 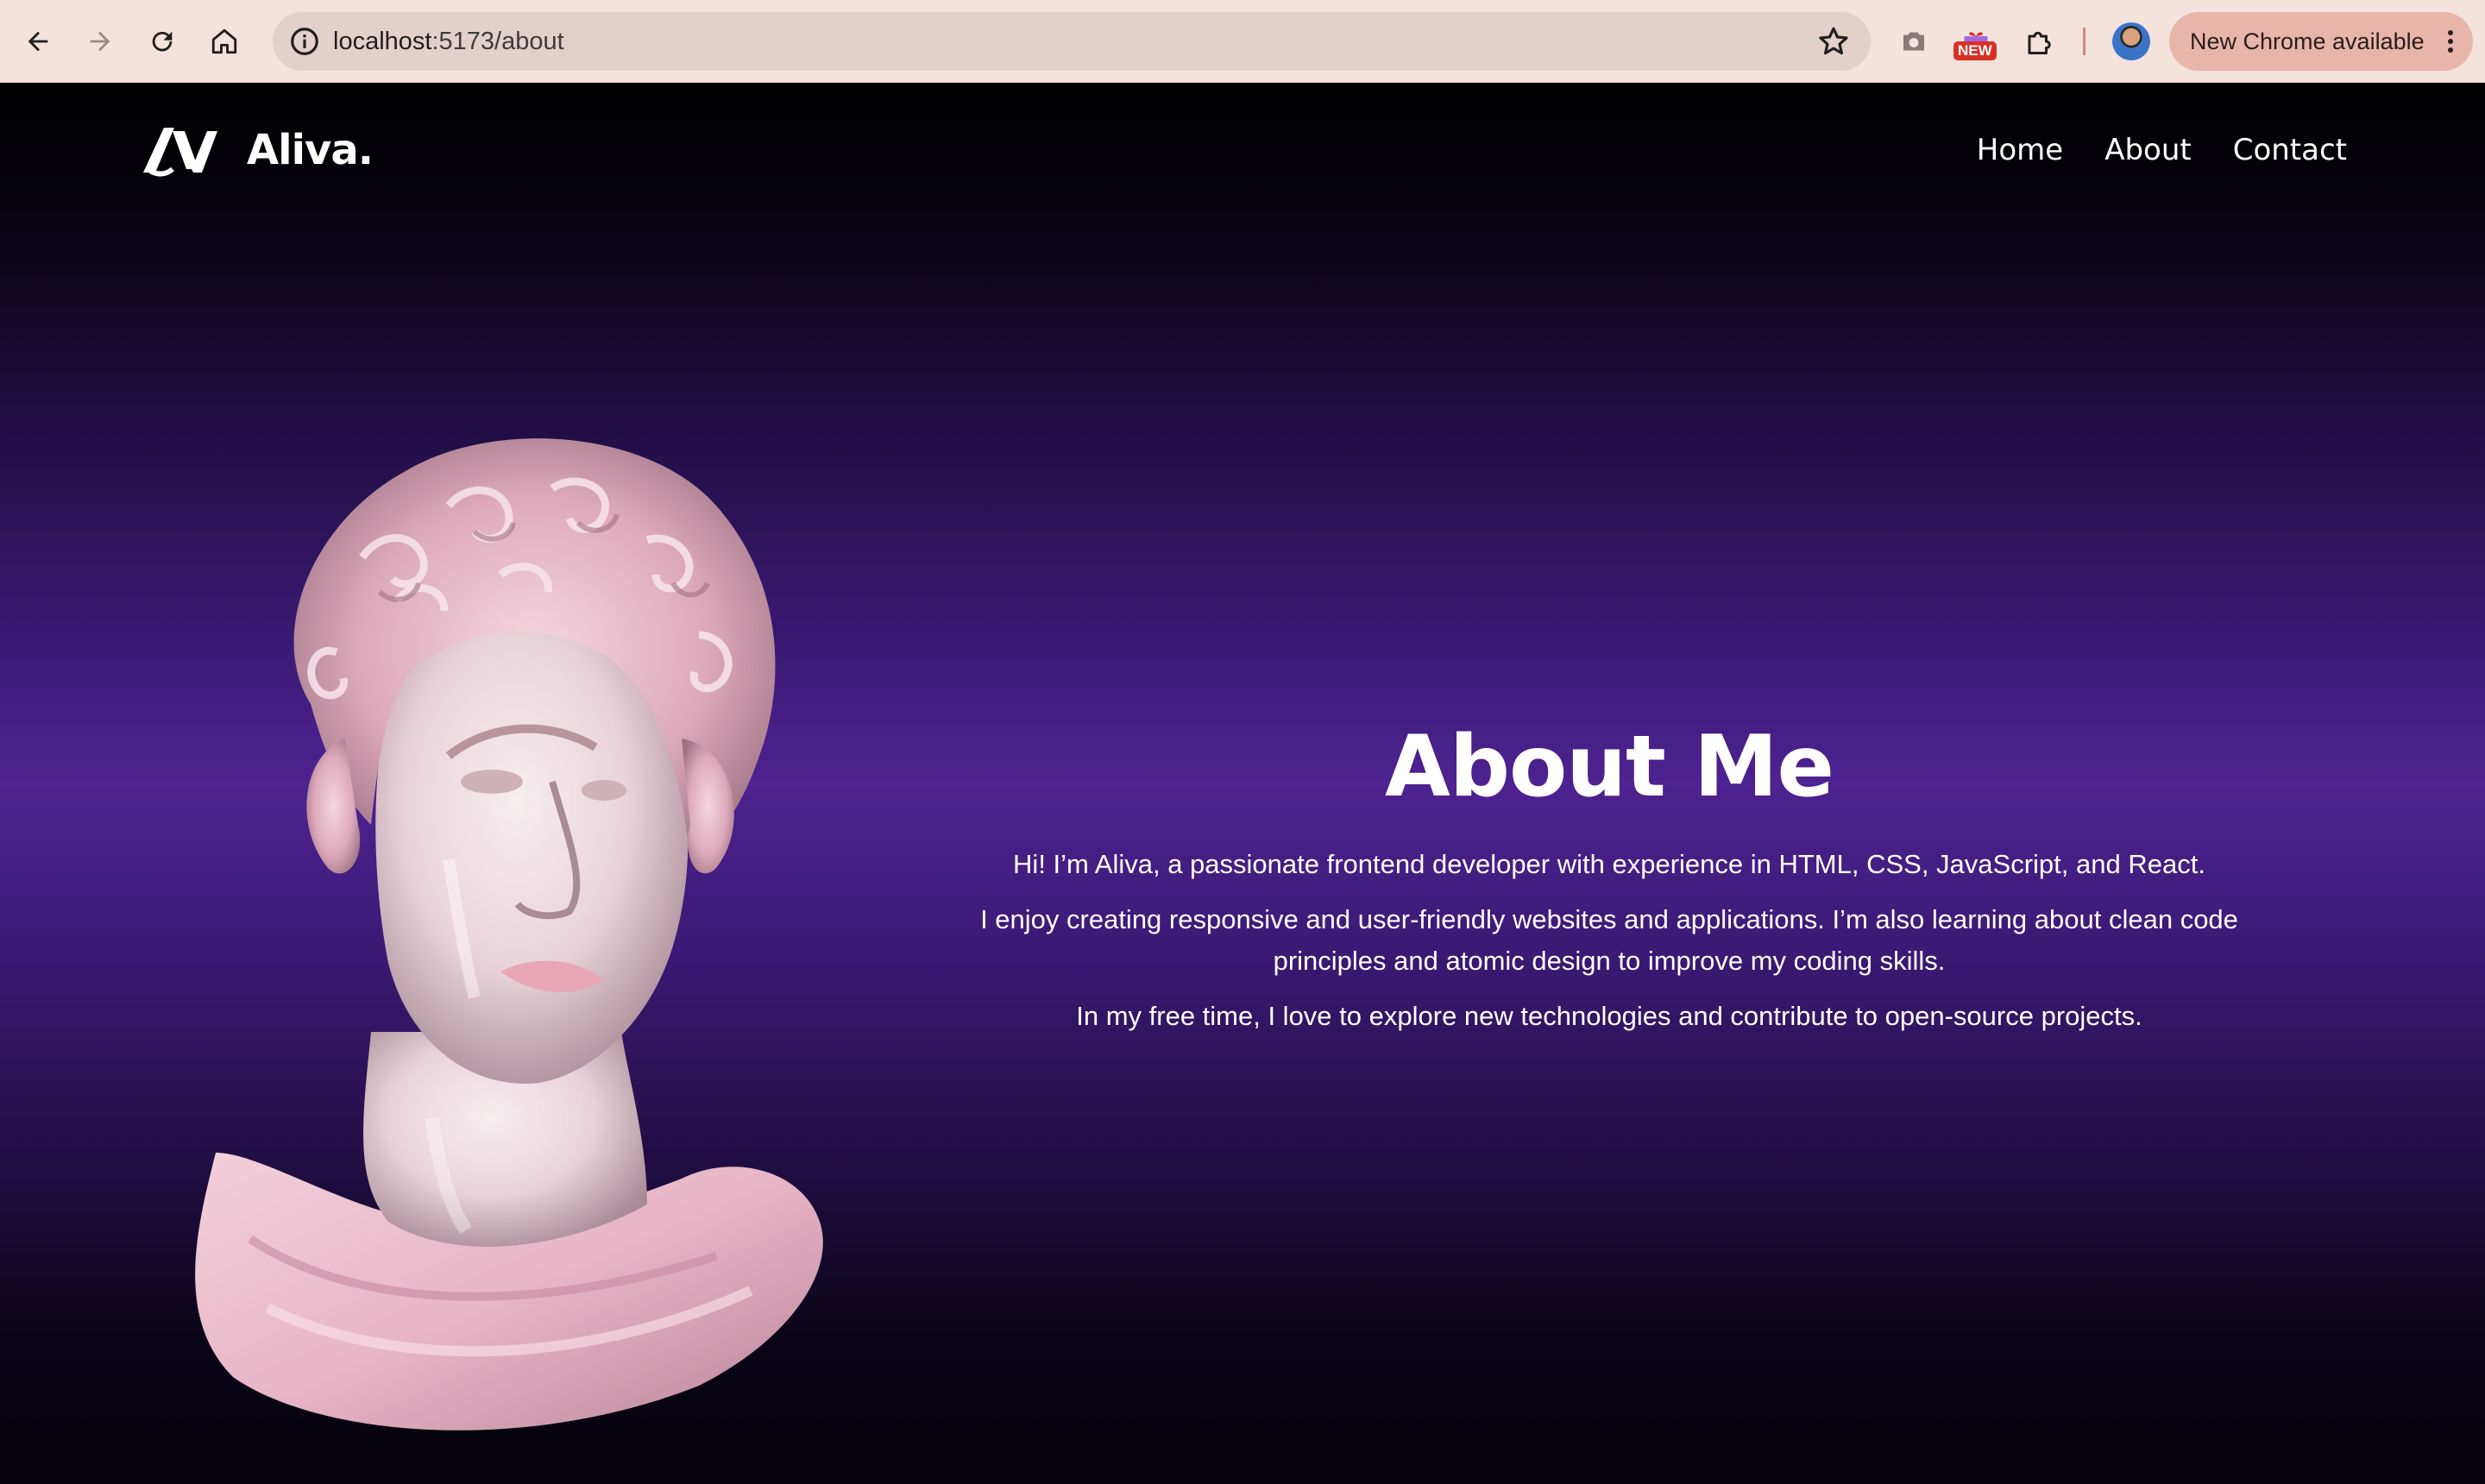 What do you see at coordinates (2131, 41) in the screenshot?
I see `profile-avatar` at bounding box center [2131, 41].